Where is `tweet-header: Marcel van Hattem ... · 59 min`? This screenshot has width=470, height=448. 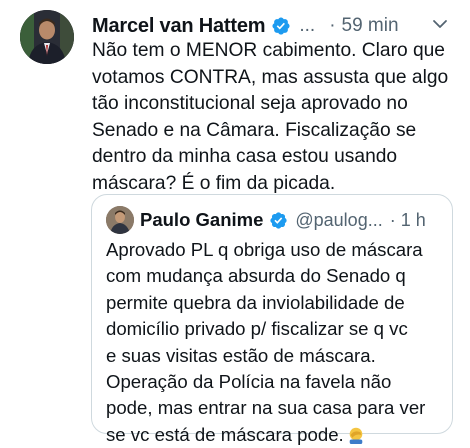 tweet-header: Marcel van Hattem ... · 59 min is located at coordinates (245, 26).